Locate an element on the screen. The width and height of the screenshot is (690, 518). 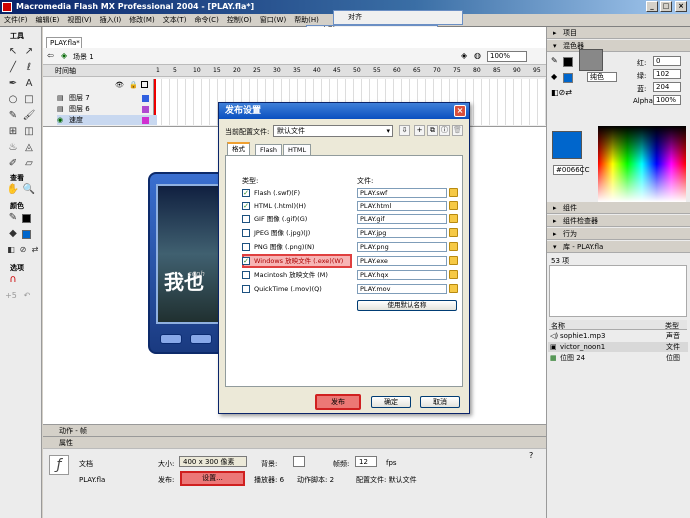
menu-commands: 命令(C) is located at coordinates (206, 20).